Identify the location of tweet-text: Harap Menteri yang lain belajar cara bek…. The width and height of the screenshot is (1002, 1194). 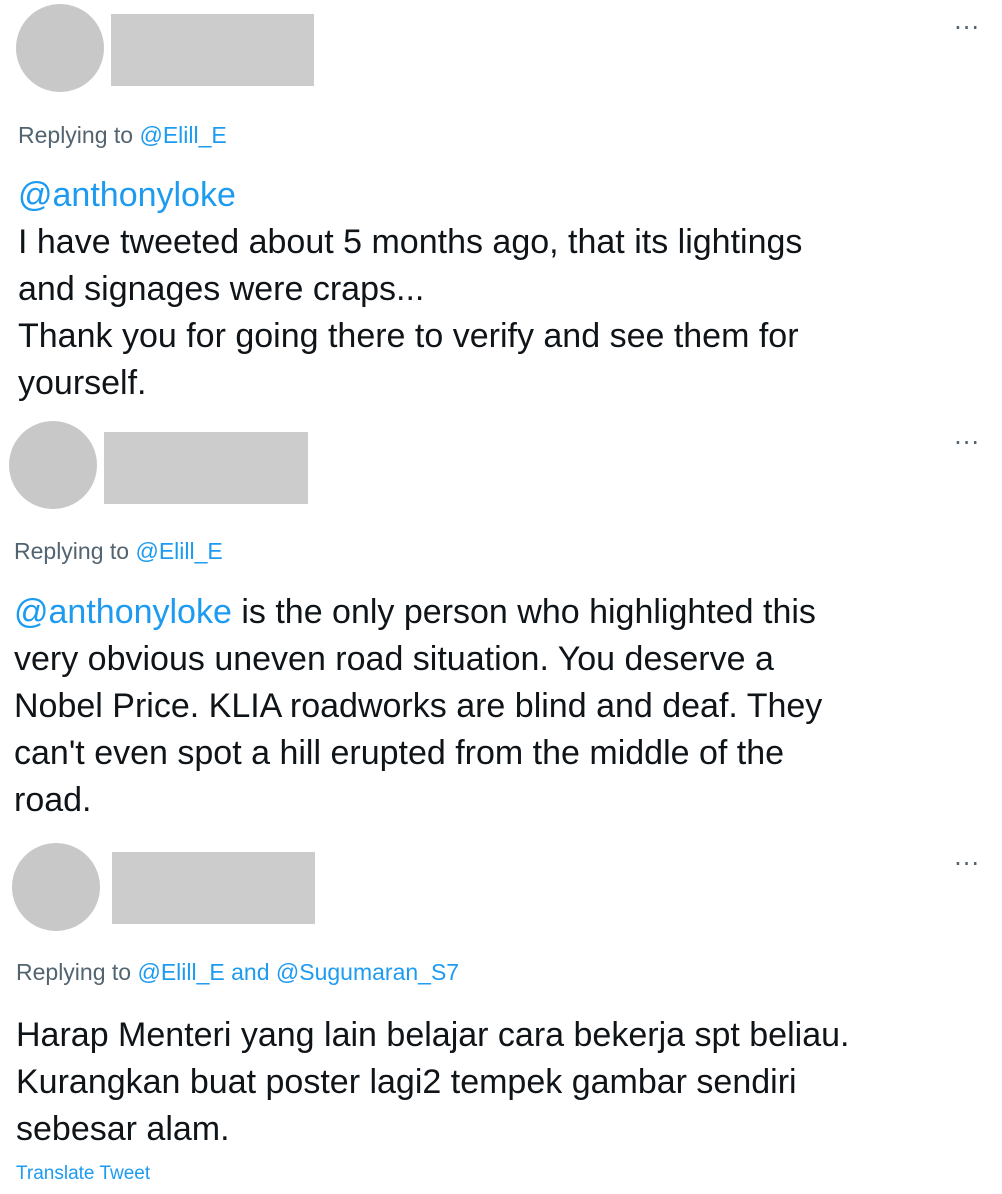
(503, 1082).